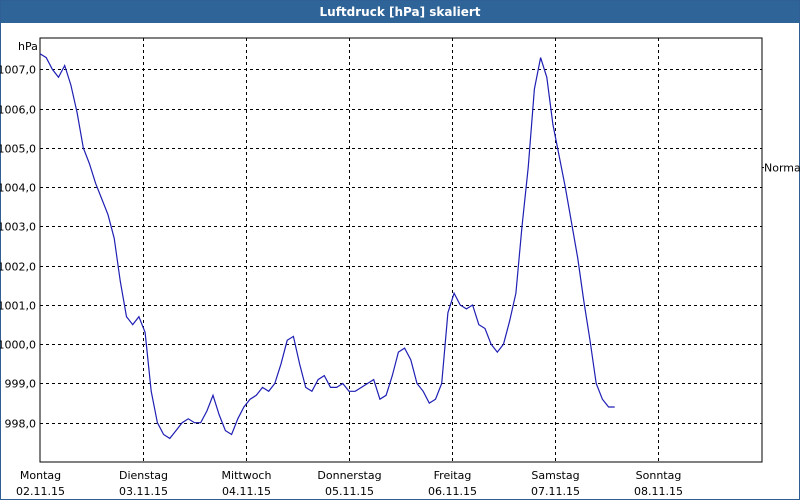 This screenshot has height=500, width=800. Describe the element at coordinates (349, 491) in the screenshot. I see `x-tick-date: 05.11.15` at that location.